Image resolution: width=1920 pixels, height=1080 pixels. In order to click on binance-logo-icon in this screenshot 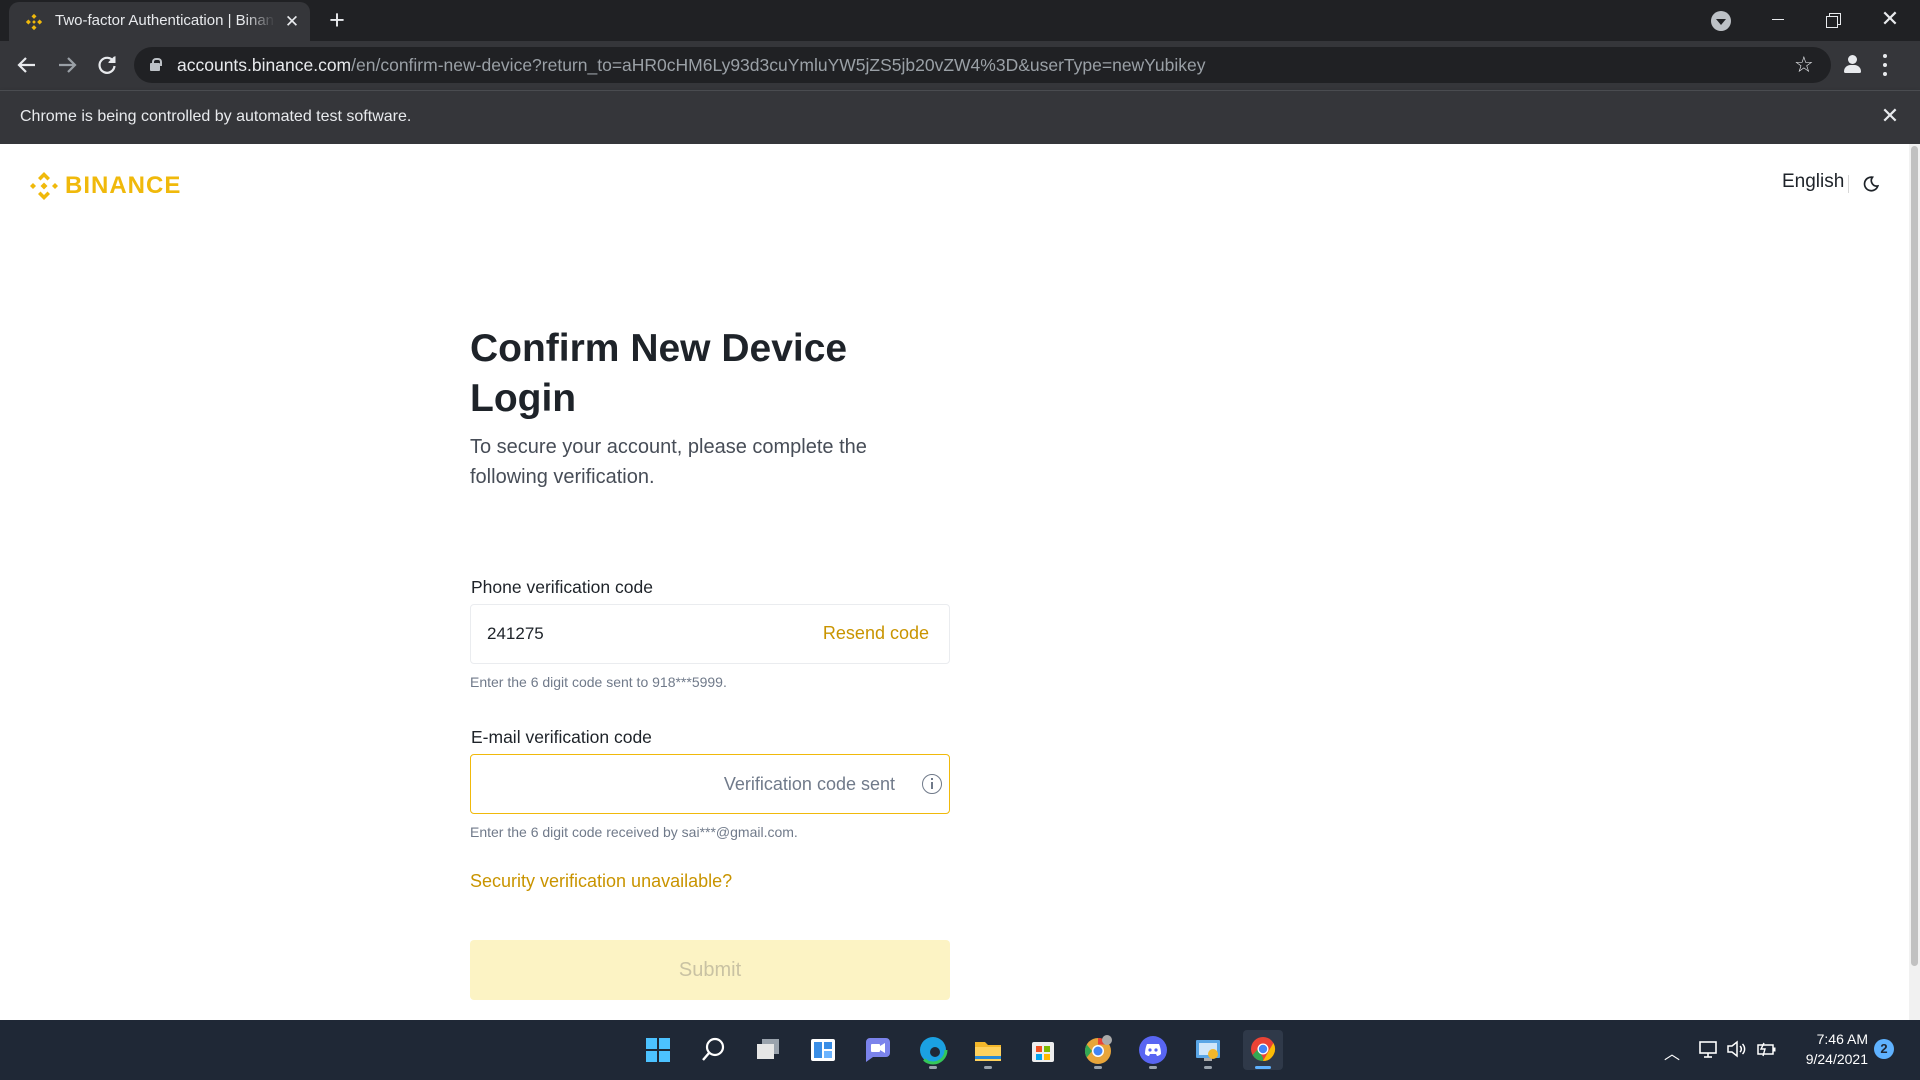, I will do `click(44, 186)`.